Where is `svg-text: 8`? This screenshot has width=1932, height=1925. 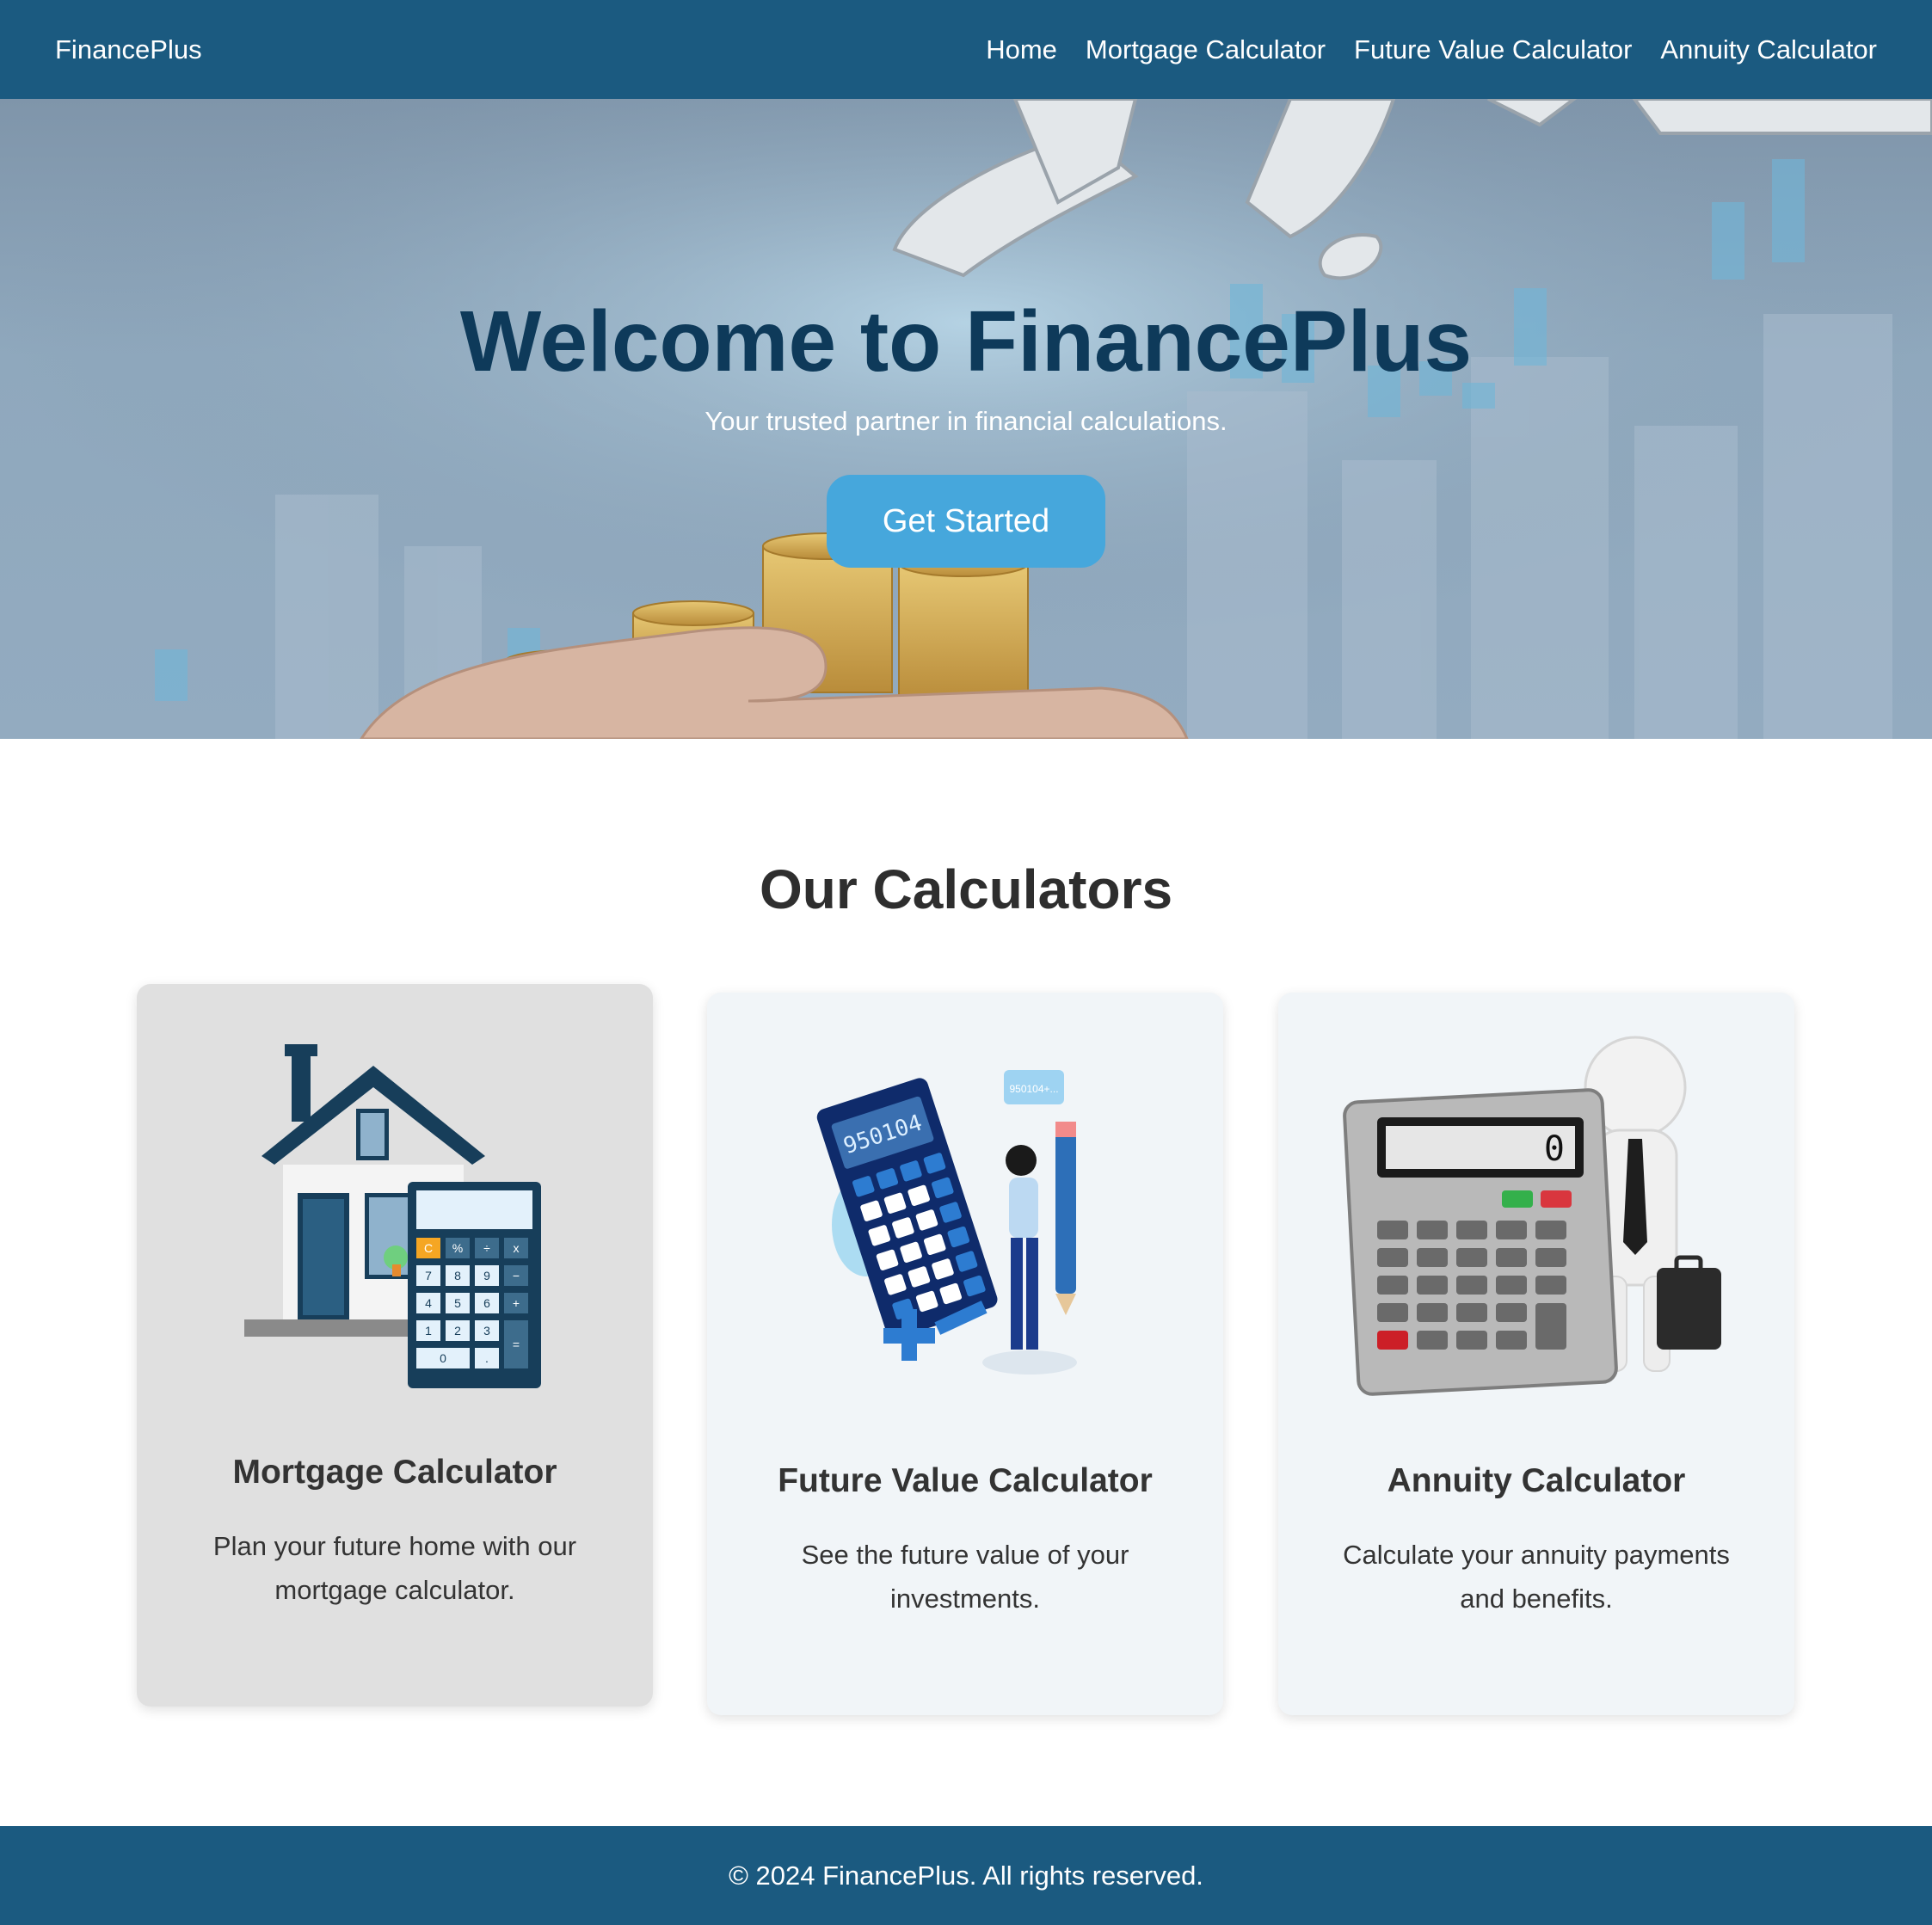 svg-text: 8 is located at coordinates (457, 1276).